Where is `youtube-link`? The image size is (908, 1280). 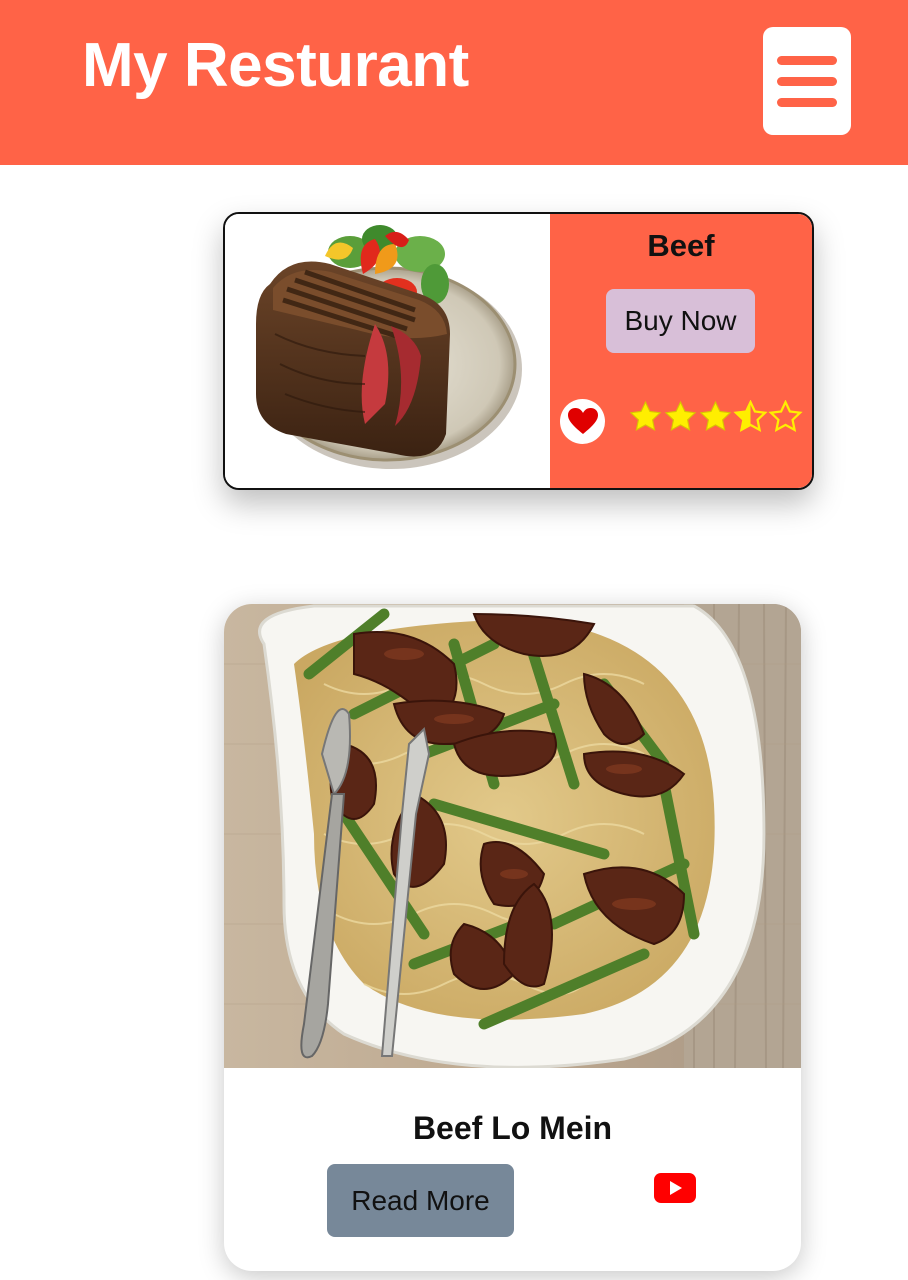
youtube-link is located at coordinates (675, 1190).